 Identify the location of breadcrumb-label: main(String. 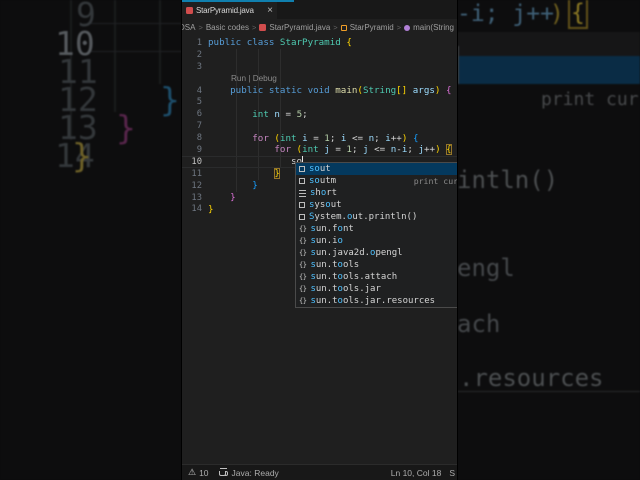
(433, 27).